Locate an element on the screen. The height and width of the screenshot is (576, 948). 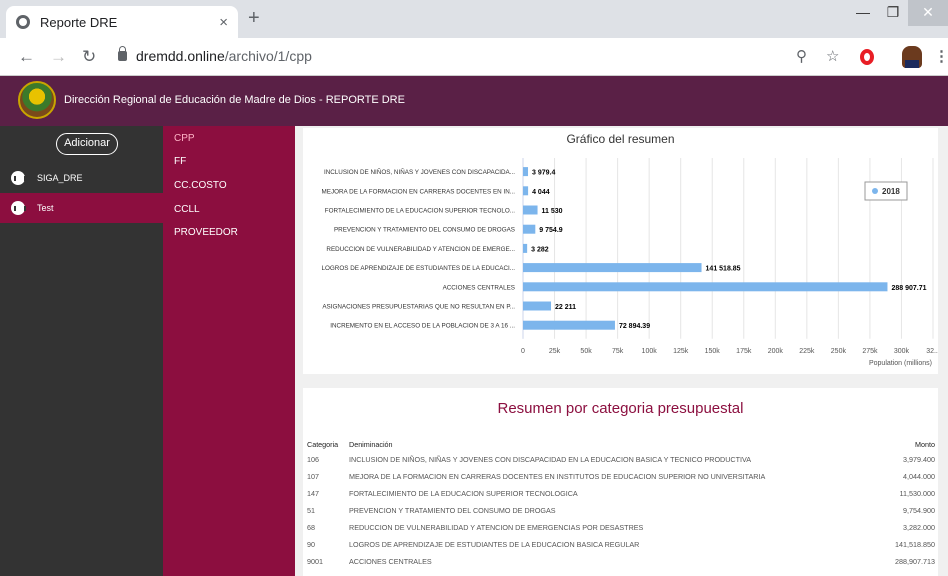
x-tick-label: 100k is located at coordinates (650, 351).